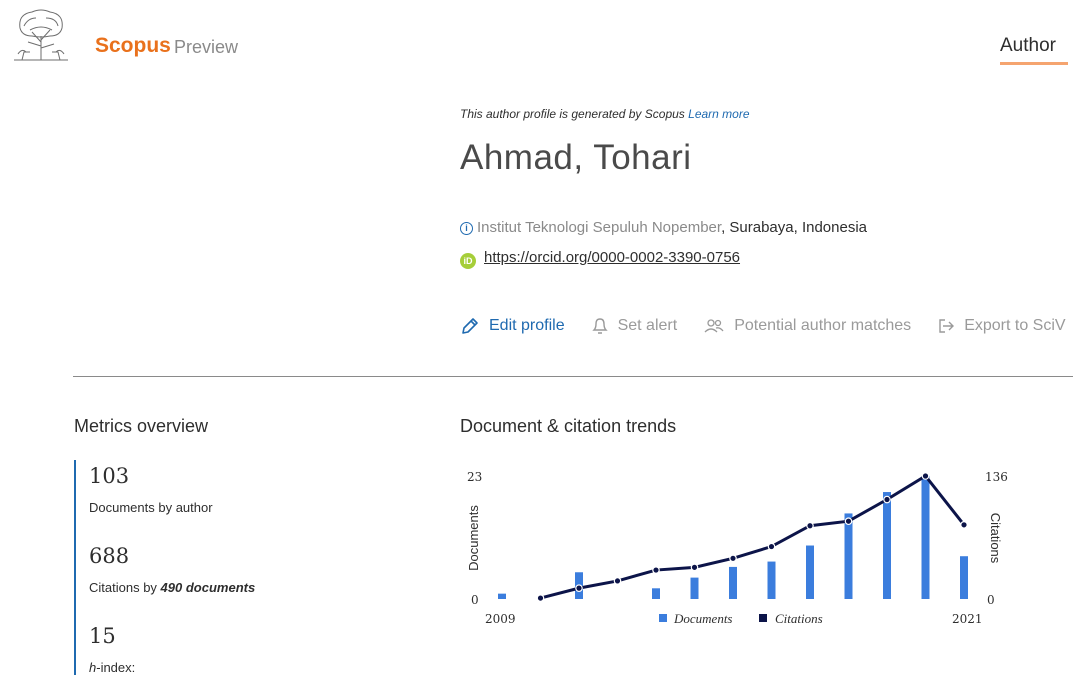 Image resolution: width=1073 pixels, height=675 pixels. Describe the element at coordinates (995, 538) in the screenshot. I see `y-right-axis-label: Citations` at that location.